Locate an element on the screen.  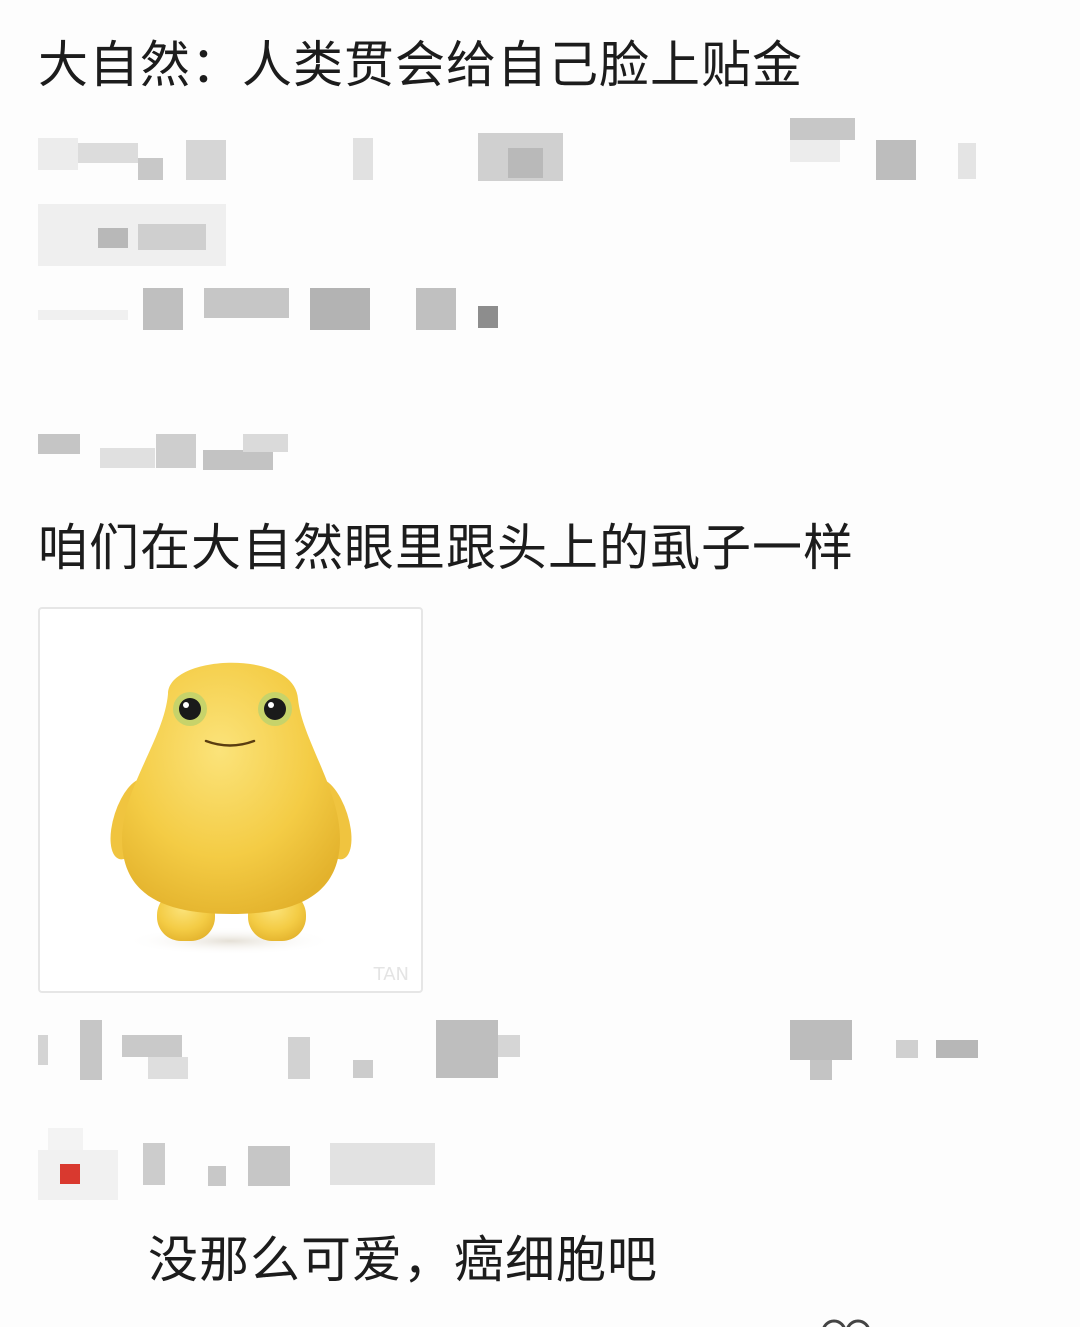
reaction-icon is located at coordinates (846, 1321).